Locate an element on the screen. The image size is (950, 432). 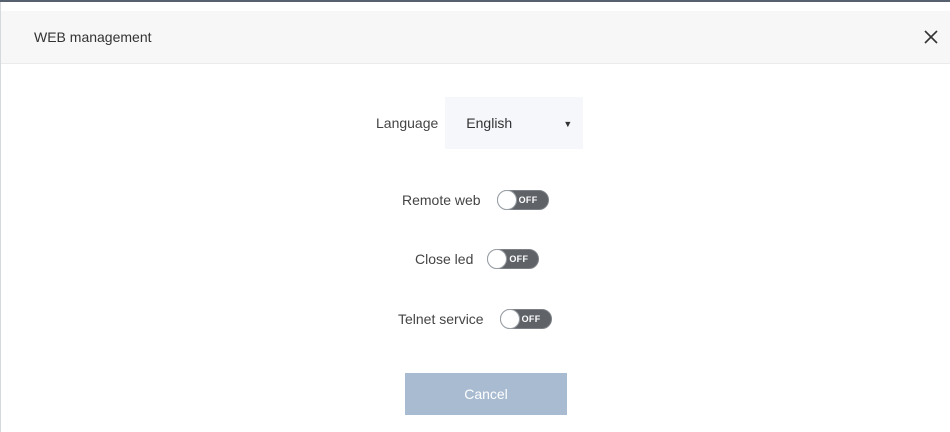
telnet-service-label: Telnet service is located at coordinates (441, 319).